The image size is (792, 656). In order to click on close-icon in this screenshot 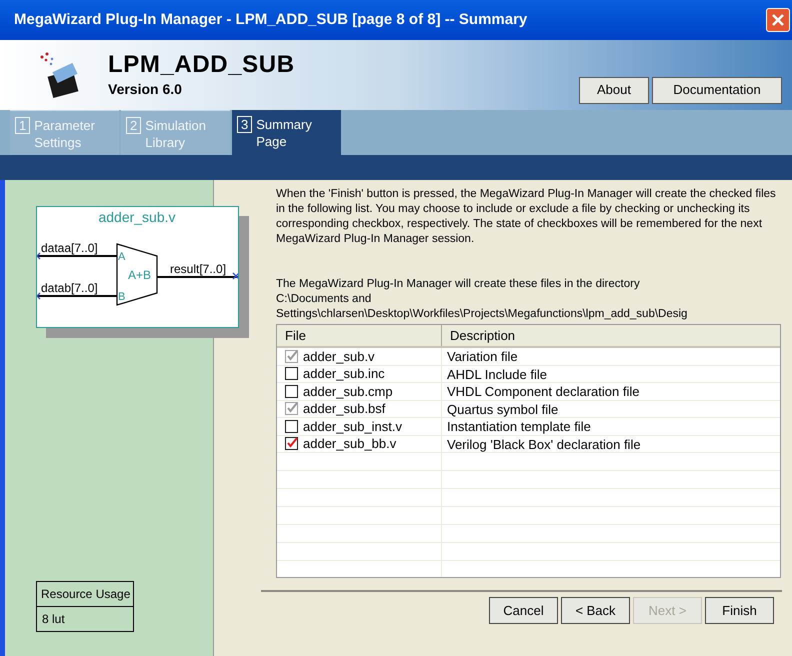, I will do `click(778, 20)`.